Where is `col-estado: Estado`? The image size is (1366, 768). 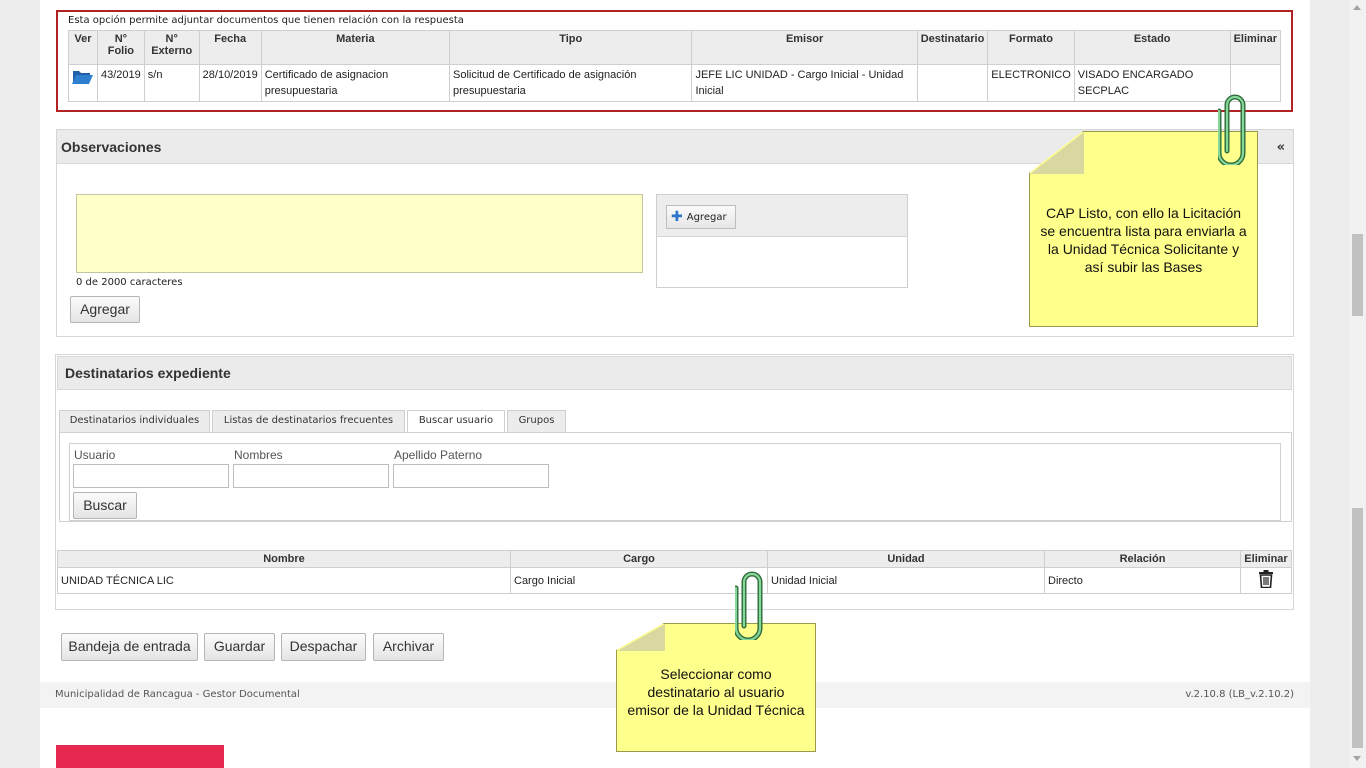 col-estado: Estado is located at coordinates (1152, 47).